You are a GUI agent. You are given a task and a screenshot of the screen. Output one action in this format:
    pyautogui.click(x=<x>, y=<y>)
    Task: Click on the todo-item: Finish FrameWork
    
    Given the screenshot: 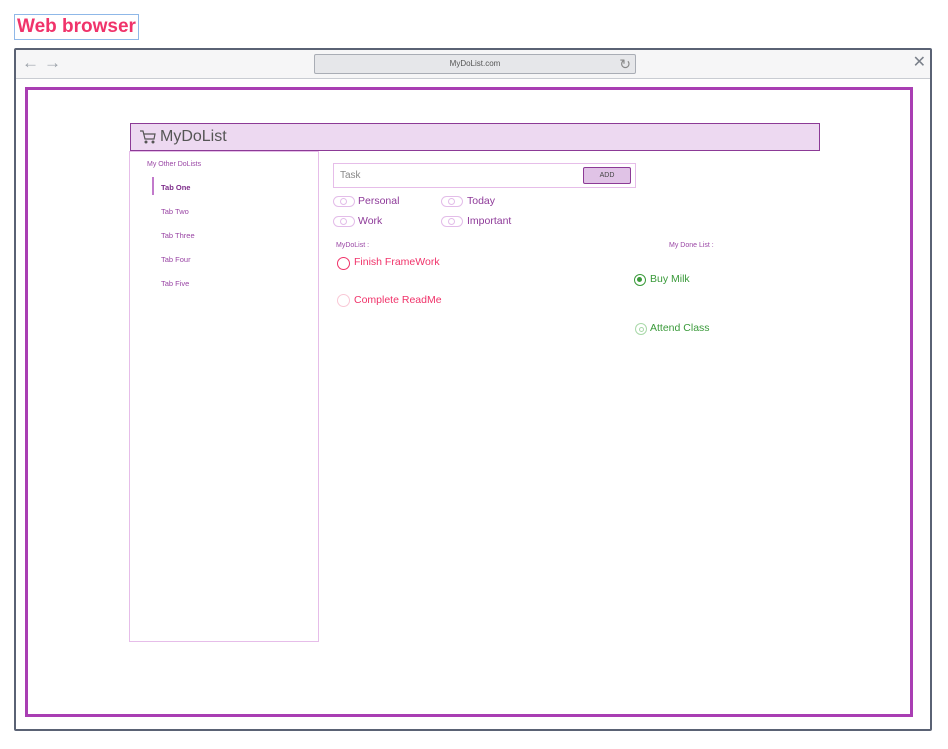 What is the action you would take?
    pyautogui.click(x=397, y=262)
    